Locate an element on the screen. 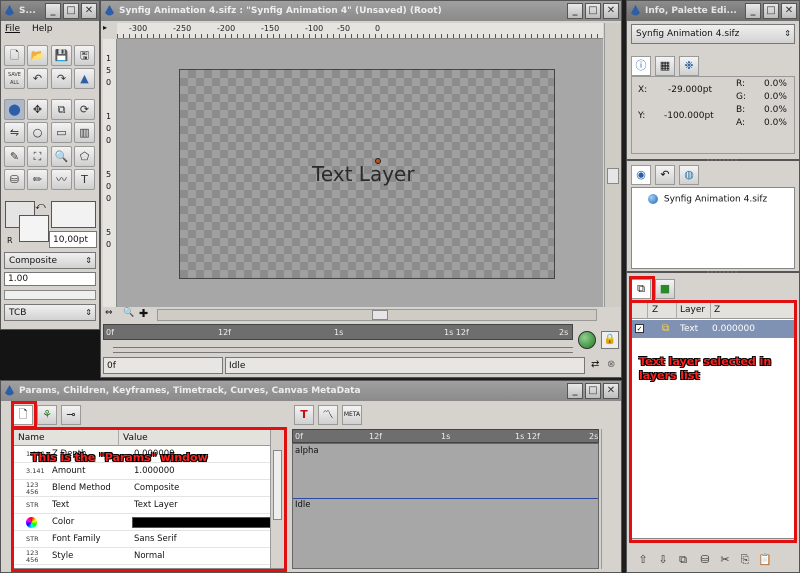 This screenshot has height=573, width=800. column-header-value: Value is located at coordinates (133, 438).